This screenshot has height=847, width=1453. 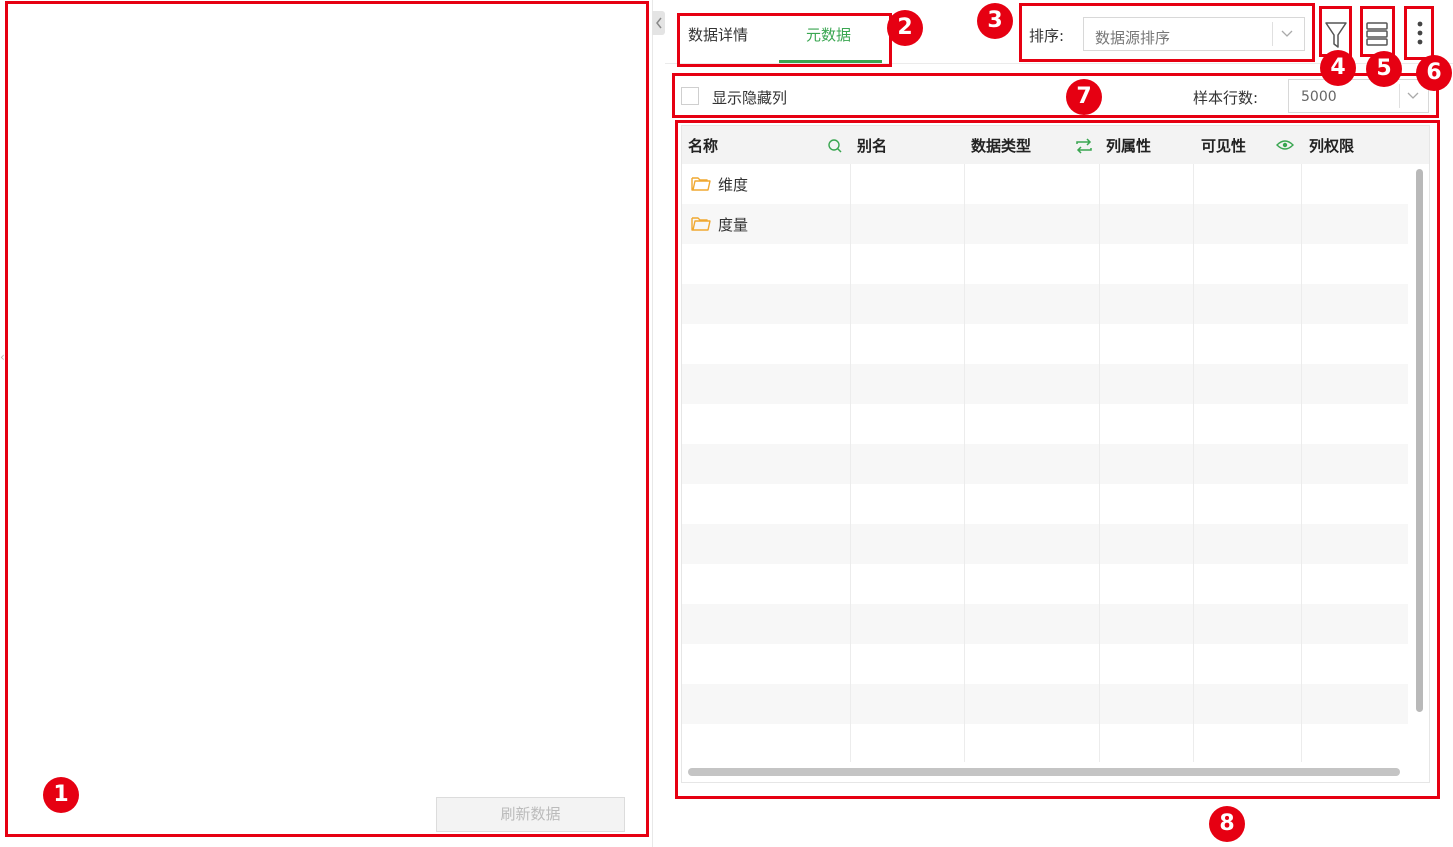 I want to click on annotation-marker-4: 4, so click(x=1338, y=68).